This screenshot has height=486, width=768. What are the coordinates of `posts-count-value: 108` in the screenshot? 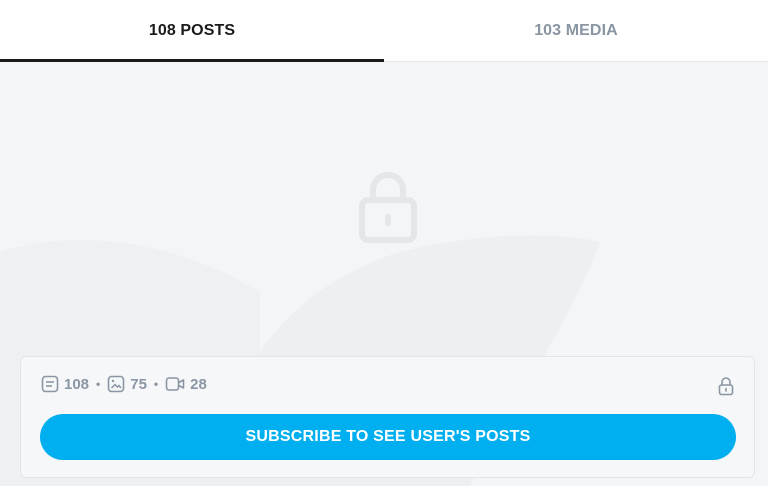 It's located at (77, 384).